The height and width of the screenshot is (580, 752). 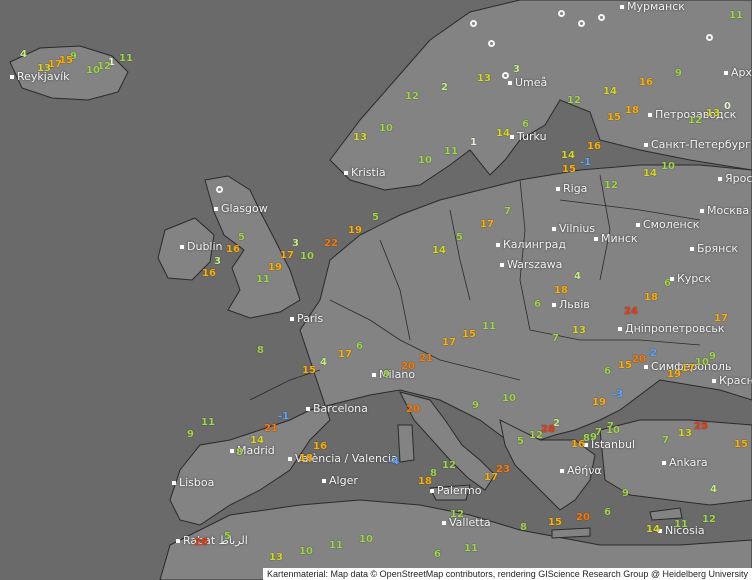 What do you see at coordinates (239, 453) in the screenshot?
I see `temperature-reading: 8` at bounding box center [239, 453].